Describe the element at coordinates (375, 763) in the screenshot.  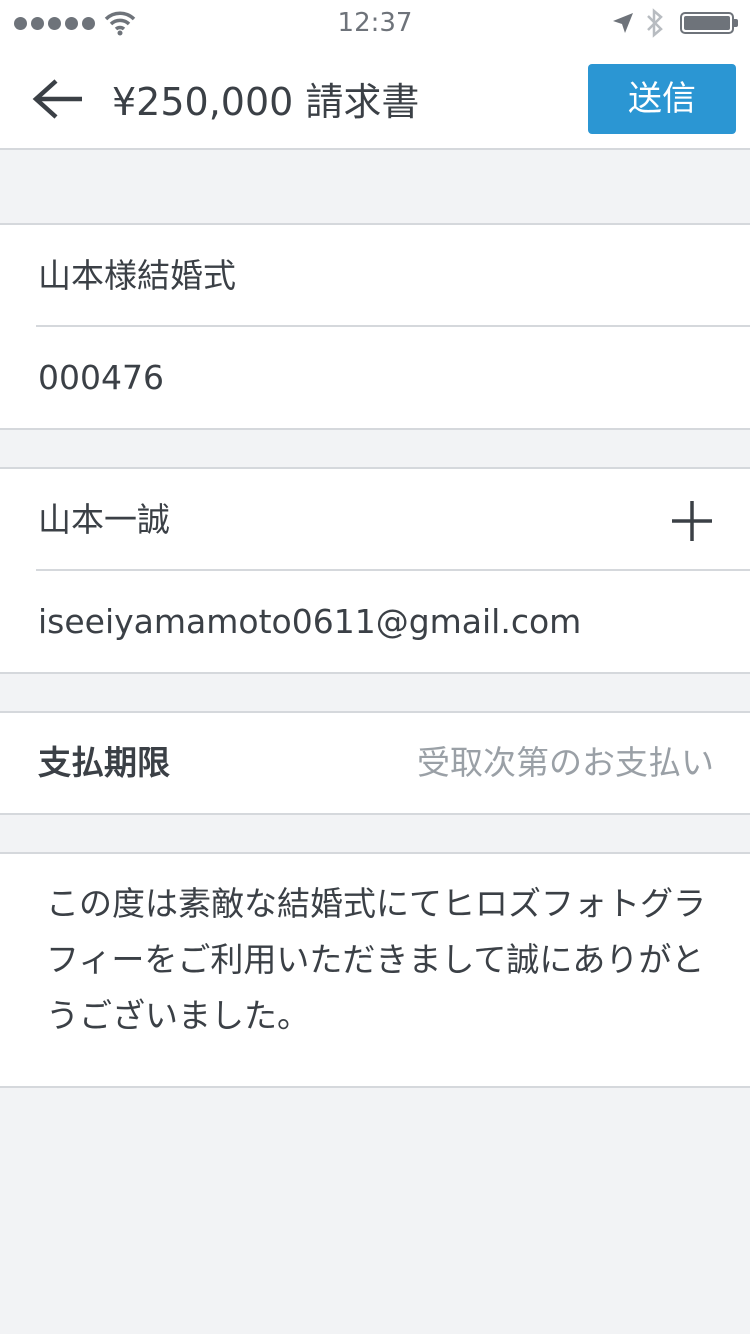
I see `due-date-section: 支払期限 受取次第のお支払い` at that location.